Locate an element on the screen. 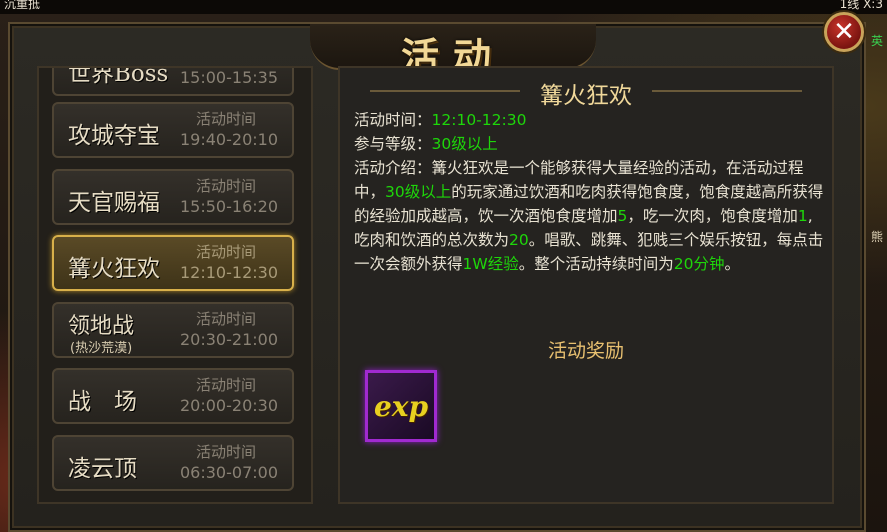  reward-exp-item: exp is located at coordinates (401, 406).